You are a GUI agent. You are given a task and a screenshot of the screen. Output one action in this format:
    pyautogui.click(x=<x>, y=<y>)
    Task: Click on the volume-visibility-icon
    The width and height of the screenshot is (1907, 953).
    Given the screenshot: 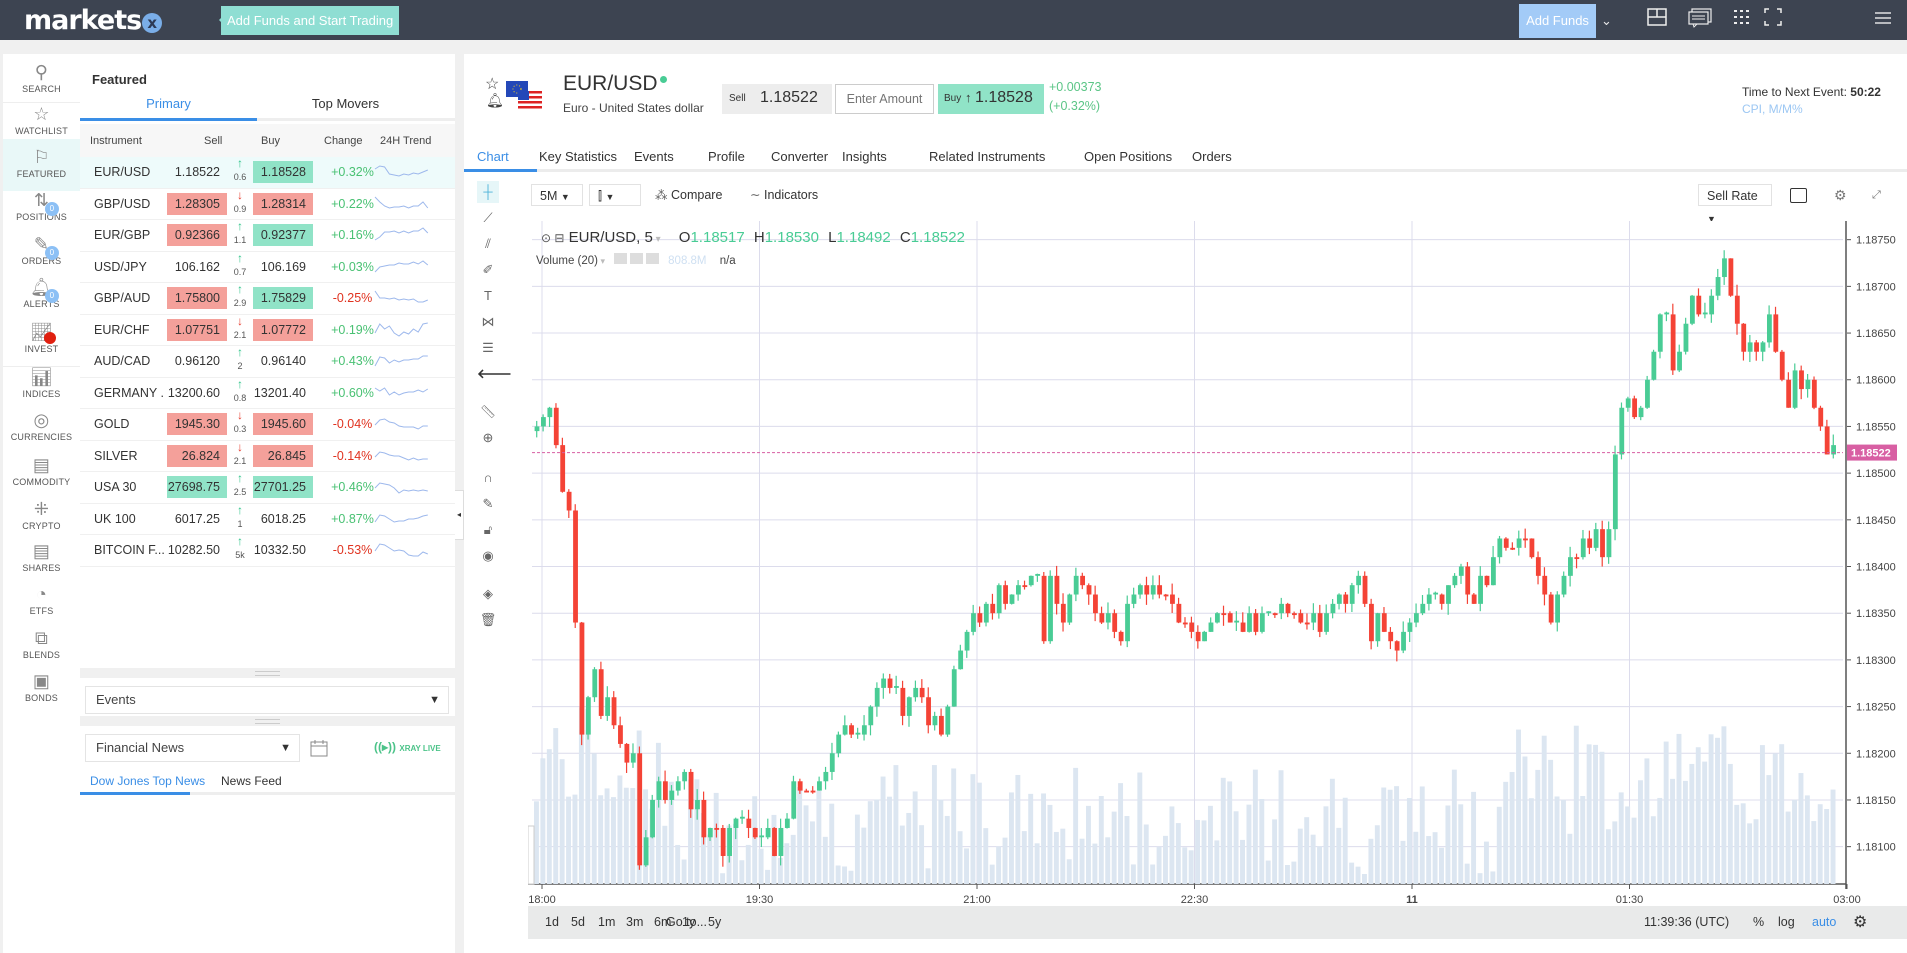 What is the action you would take?
    pyautogui.click(x=620, y=258)
    